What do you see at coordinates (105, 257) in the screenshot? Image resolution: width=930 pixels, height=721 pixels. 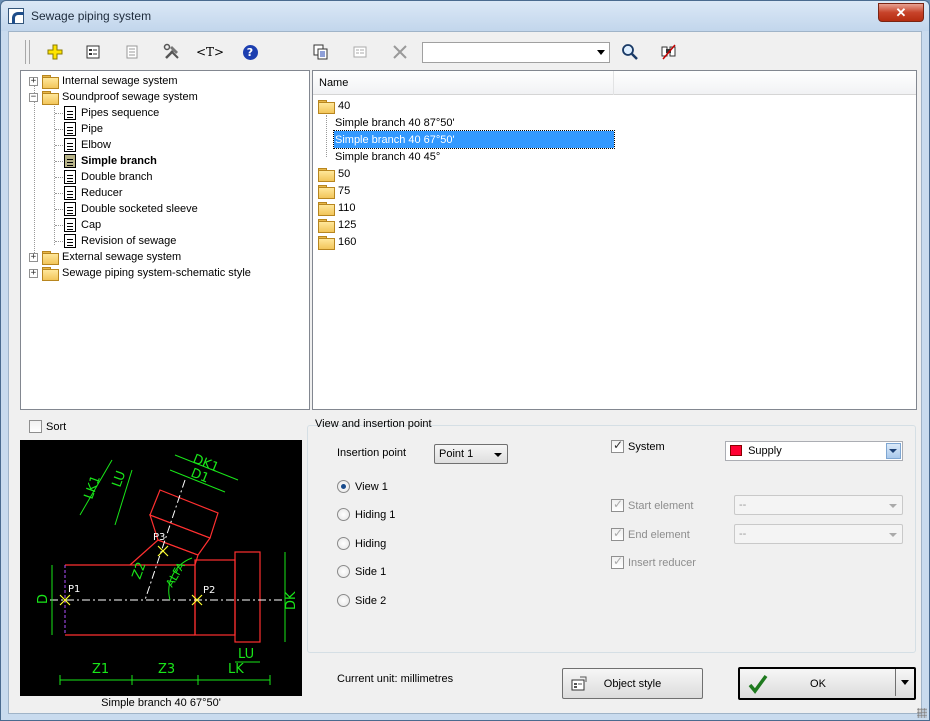 I see `tree-item-external-sewage-system: + External sewage system` at bounding box center [105, 257].